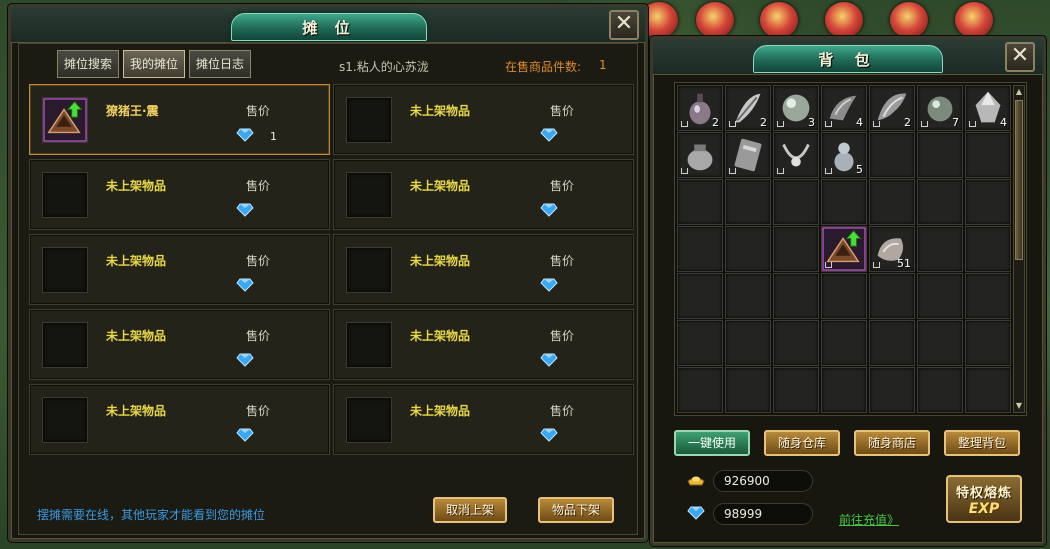 The height and width of the screenshot is (549, 1050). I want to click on stall-footer-hint: 摆摊需要在线，其他玩家才能看到您的摊位, so click(151, 515).